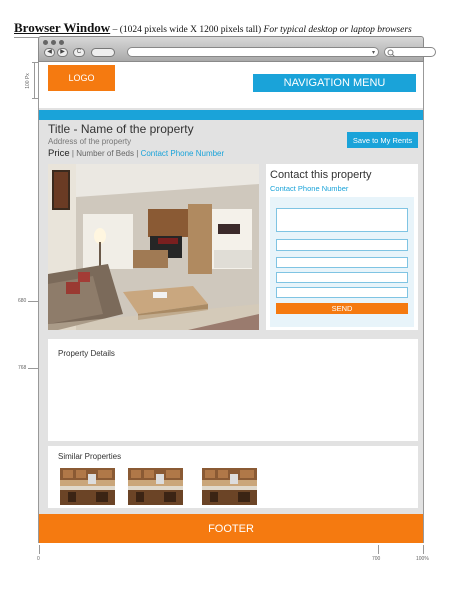 The height and width of the screenshot is (591, 450). I want to click on email-field, so click(342, 262).